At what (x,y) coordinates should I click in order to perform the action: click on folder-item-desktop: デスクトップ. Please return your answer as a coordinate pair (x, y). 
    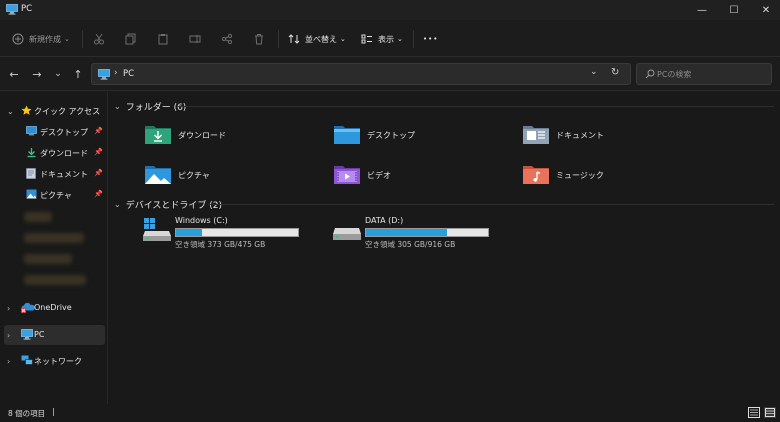
    Looking at the image, I should click on (423, 137).